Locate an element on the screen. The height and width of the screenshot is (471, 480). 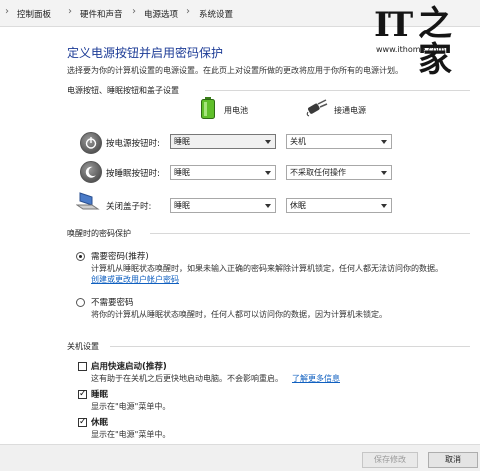
hibernate-option-label: 休眠 is located at coordinates (99, 422).